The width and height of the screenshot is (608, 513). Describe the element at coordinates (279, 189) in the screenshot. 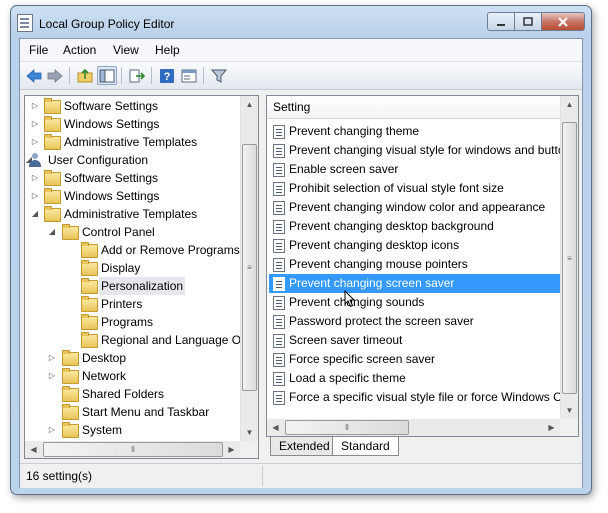

I see `policy-setting-icon` at that location.